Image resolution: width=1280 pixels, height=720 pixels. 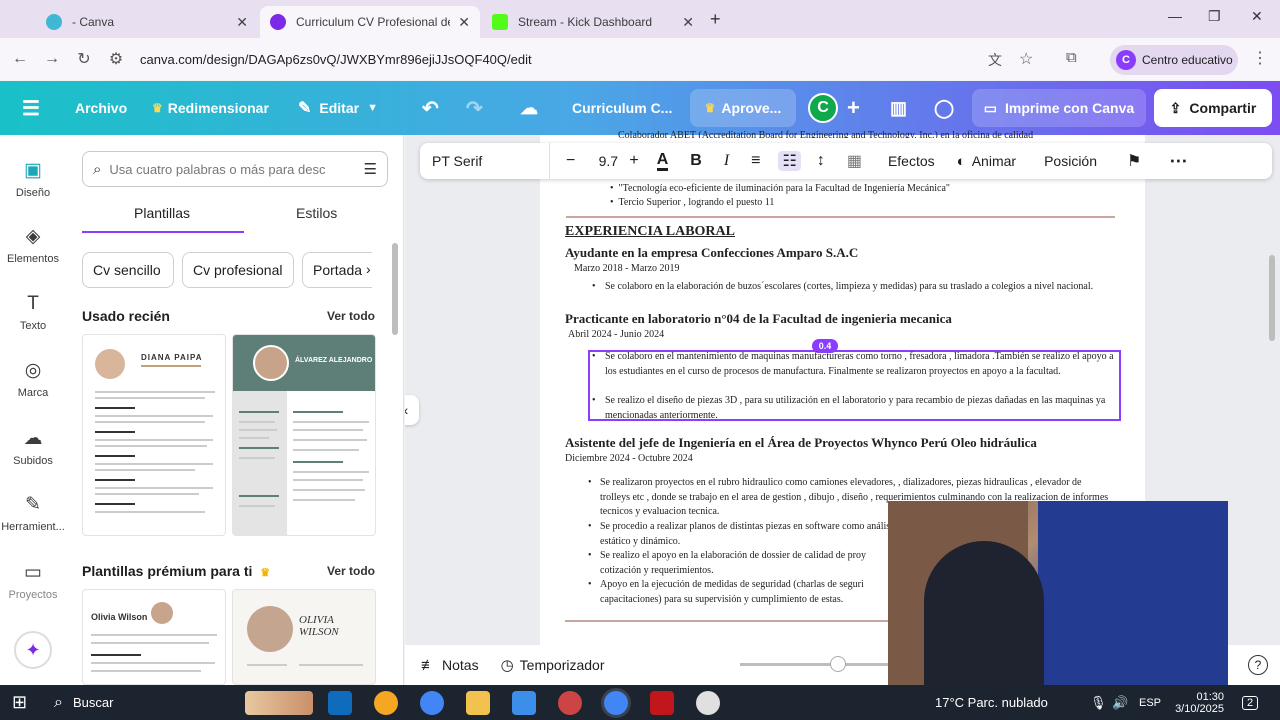 What do you see at coordinates (210, 108) in the screenshot?
I see `redimensionar-button: ♛ Redimensionar` at bounding box center [210, 108].